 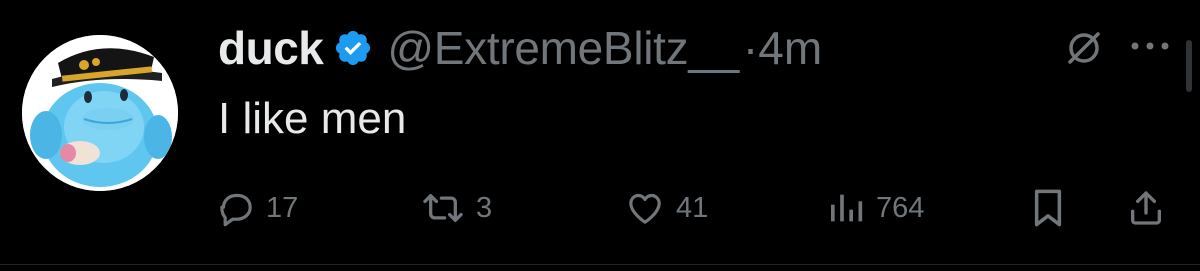 I want to click on like-button: 41, so click(x=666, y=208).